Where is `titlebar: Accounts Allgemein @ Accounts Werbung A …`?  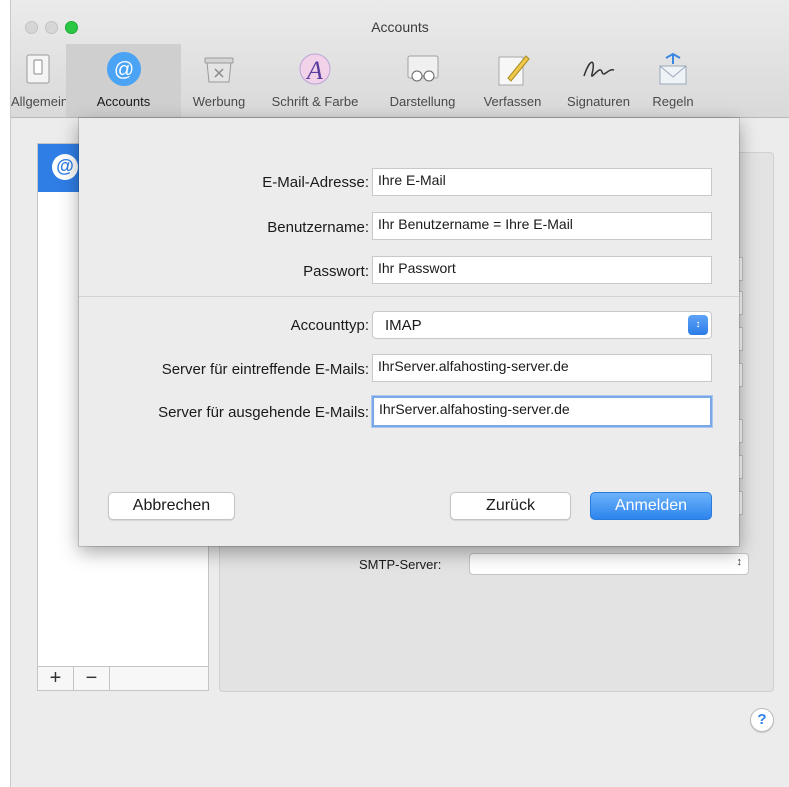 titlebar: Accounts Allgemein @ Accounts Werbung A … is located at coordinates (400, 59).